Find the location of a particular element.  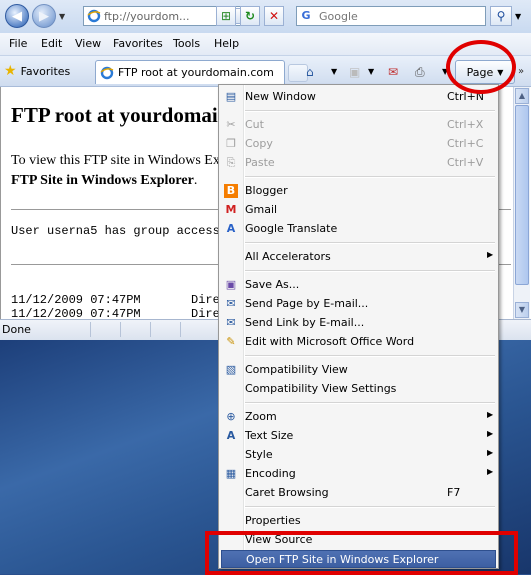

menu-item-label: New Window is located at coordinates (280, 96).